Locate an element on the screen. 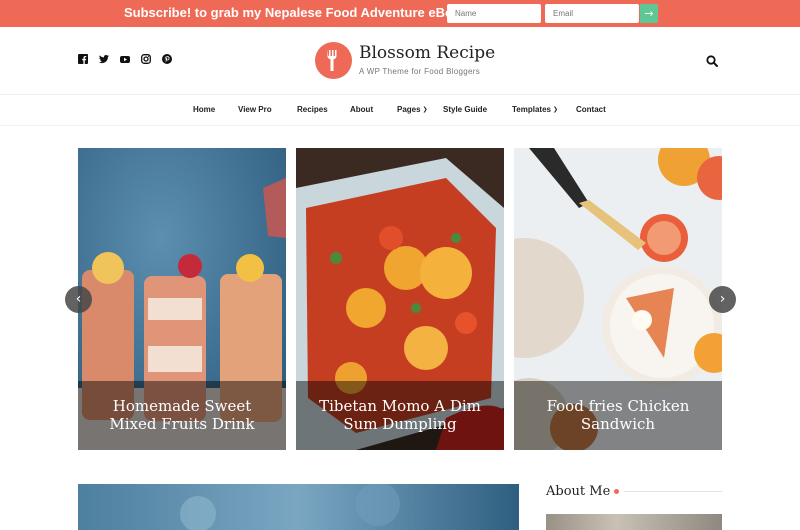  chevron-left-icon: ‹ is located at coordinates (78, 299).